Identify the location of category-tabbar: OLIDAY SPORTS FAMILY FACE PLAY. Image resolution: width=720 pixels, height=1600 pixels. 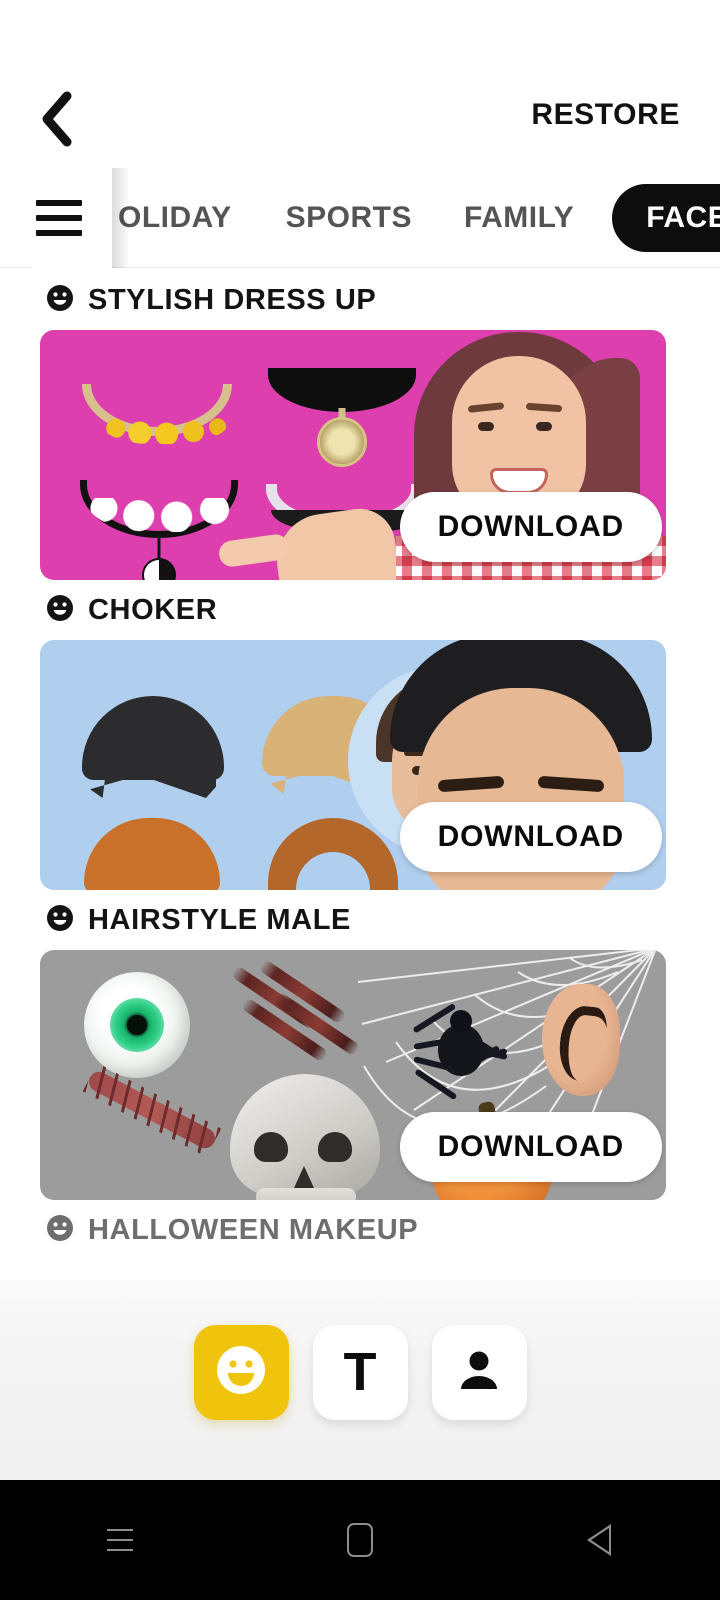
(360, 218).